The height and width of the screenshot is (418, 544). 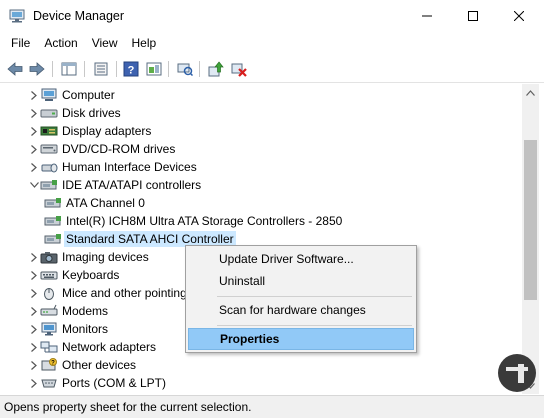 I want to click on tree-category-row: Imaging devices, so click(x=89, y=257).